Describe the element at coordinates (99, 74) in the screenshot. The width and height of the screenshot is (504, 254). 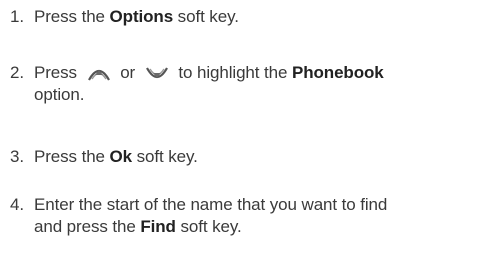
I see `scroll-up-key-icon` at that location.